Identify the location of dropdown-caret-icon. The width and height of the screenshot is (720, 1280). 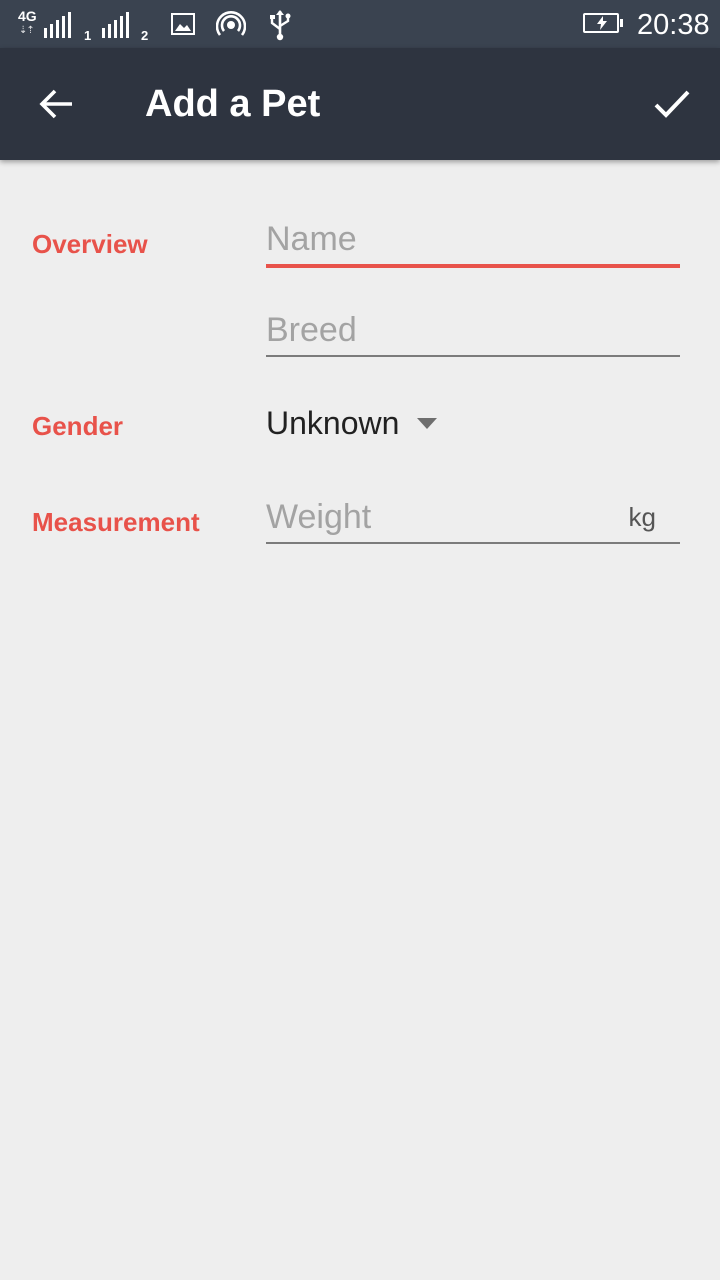
(427, 423).